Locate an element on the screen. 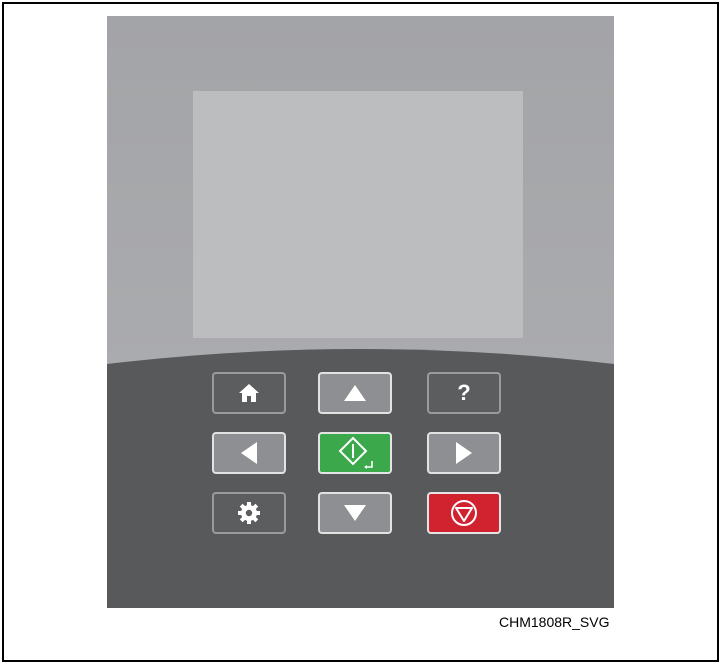 This screenshot has width=723, height=662. stop-button is located at coordinates (464, 513).